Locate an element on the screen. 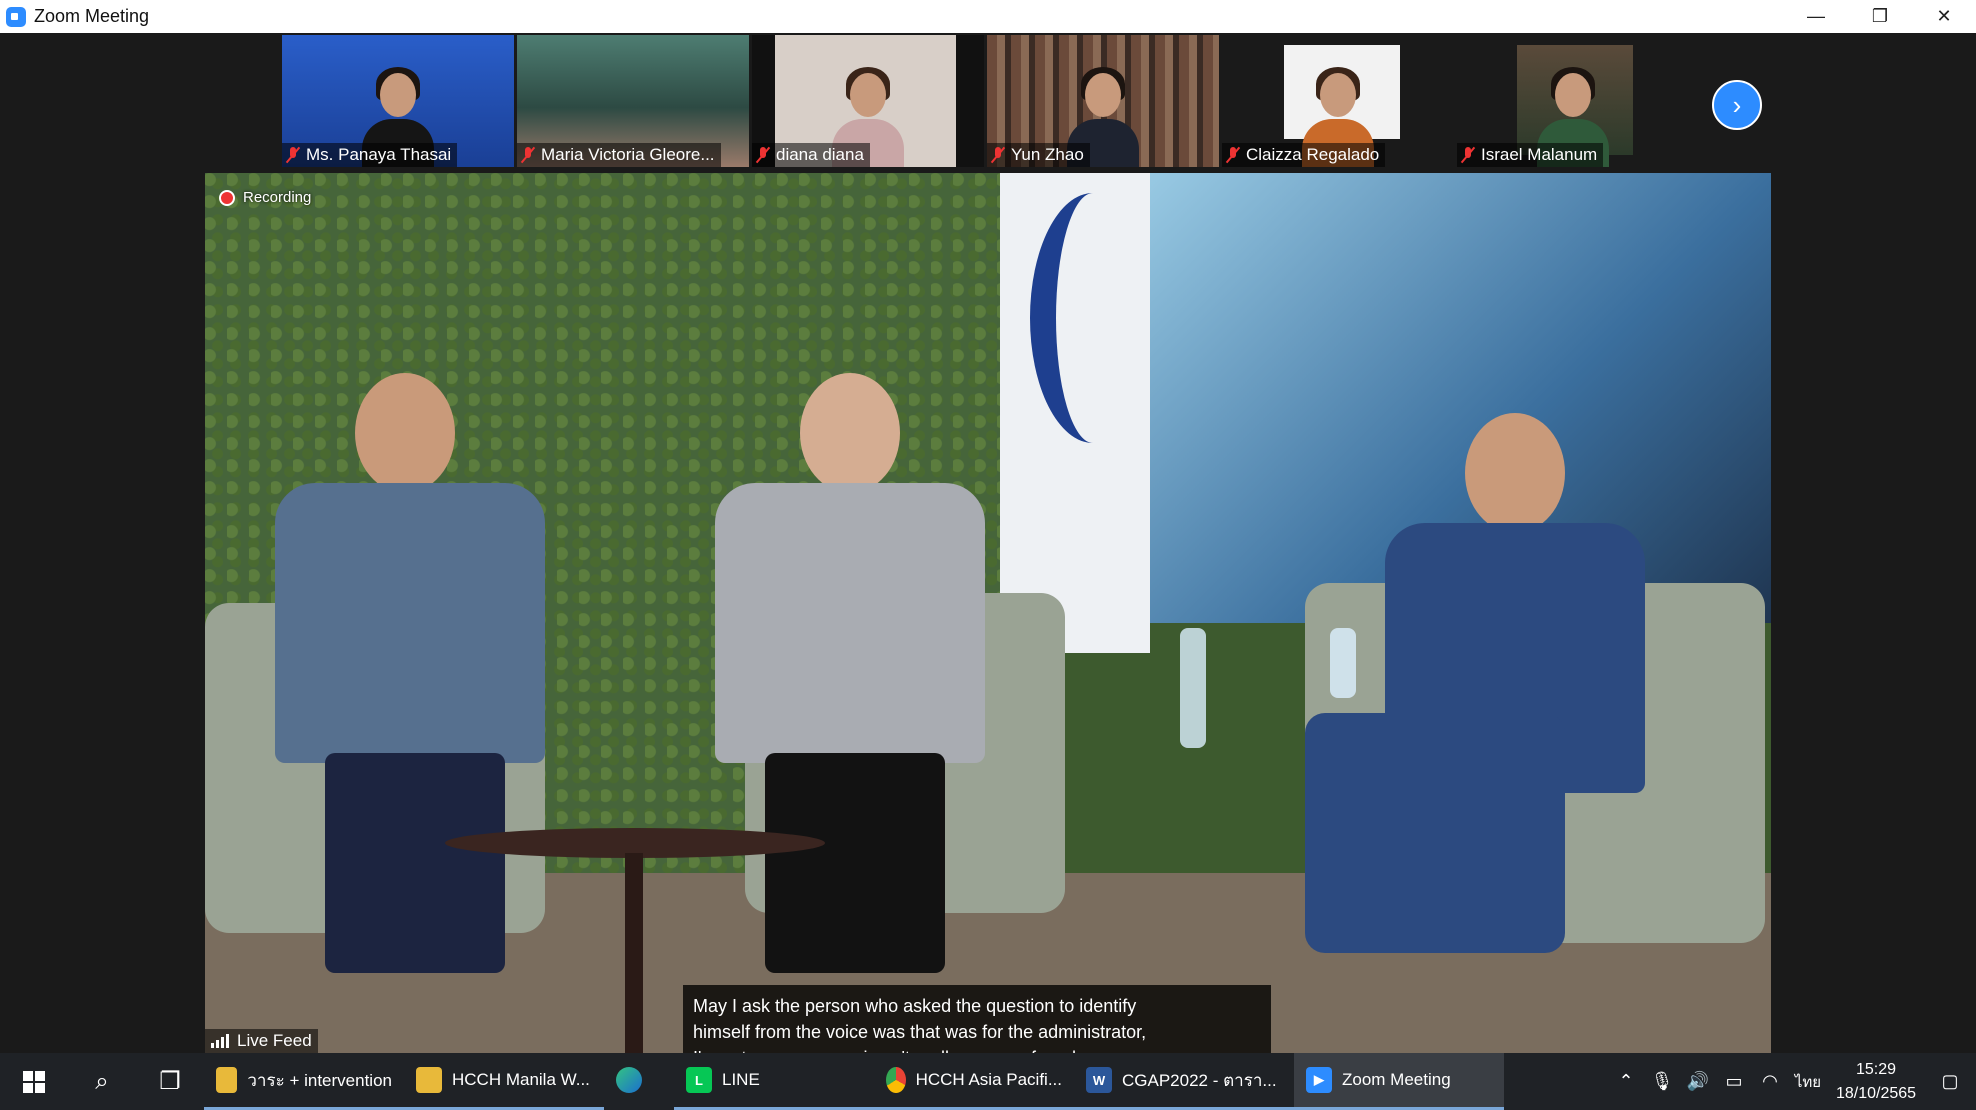  participant-name-bar: Claizza Regalado is located at coordinates (1304, 155).